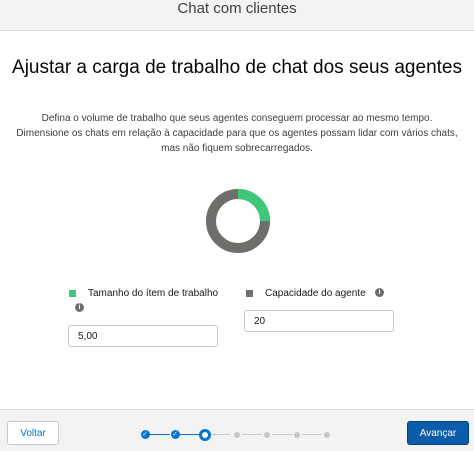 The width and height of the screenshot is (474, 451). Describe the element at coordinates (153, 293) in the screenshot. I see `work-item-size-label: Tamanho do ítem de trabalho` at that location.